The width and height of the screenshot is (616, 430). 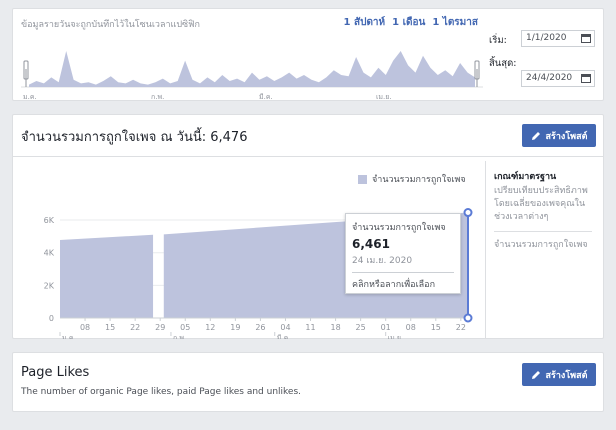 I want to click on x-tick-label: 26, so click(x=260, y=327).